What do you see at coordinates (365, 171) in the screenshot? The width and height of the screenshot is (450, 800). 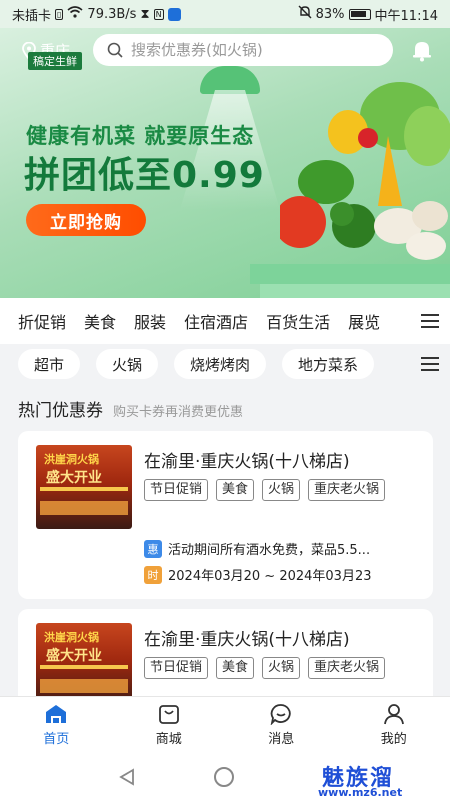 I see `vegetables-illustration` at bounding box center [365, 171].